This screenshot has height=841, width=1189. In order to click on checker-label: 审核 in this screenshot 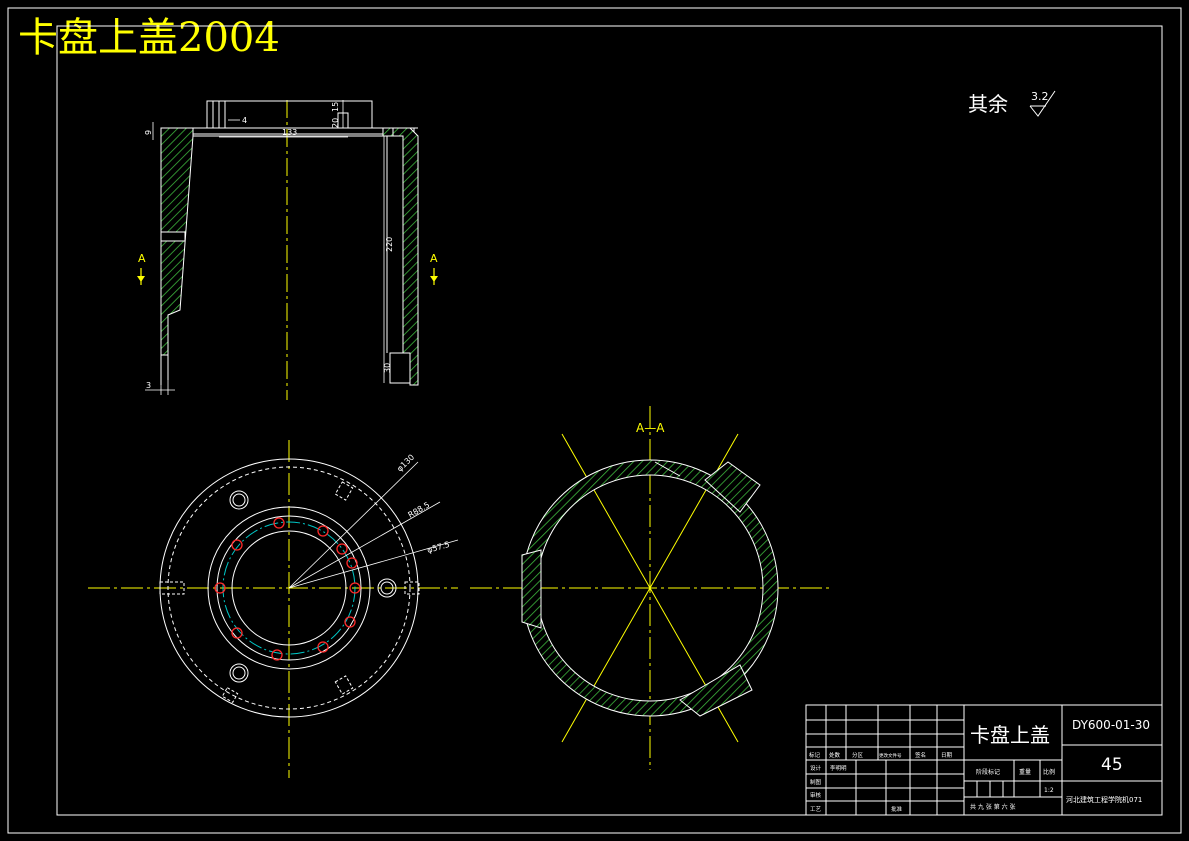, I will do `click(816, 795)`.